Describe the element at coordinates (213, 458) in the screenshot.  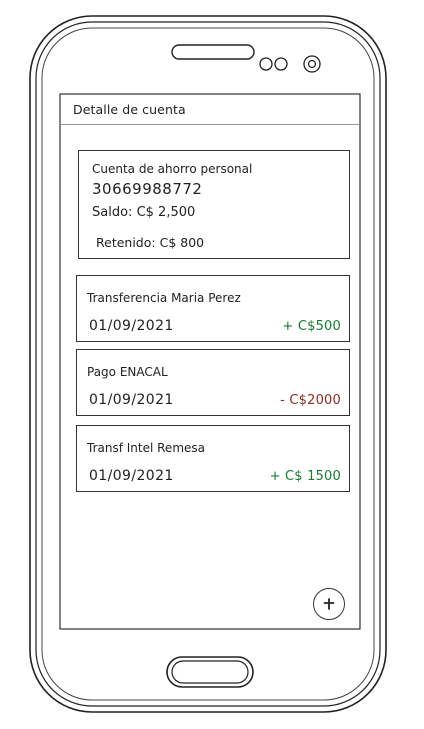
I see `transaction-item: Transf Intel Remesa 01/09/2021 + C$ 1500` at that location.